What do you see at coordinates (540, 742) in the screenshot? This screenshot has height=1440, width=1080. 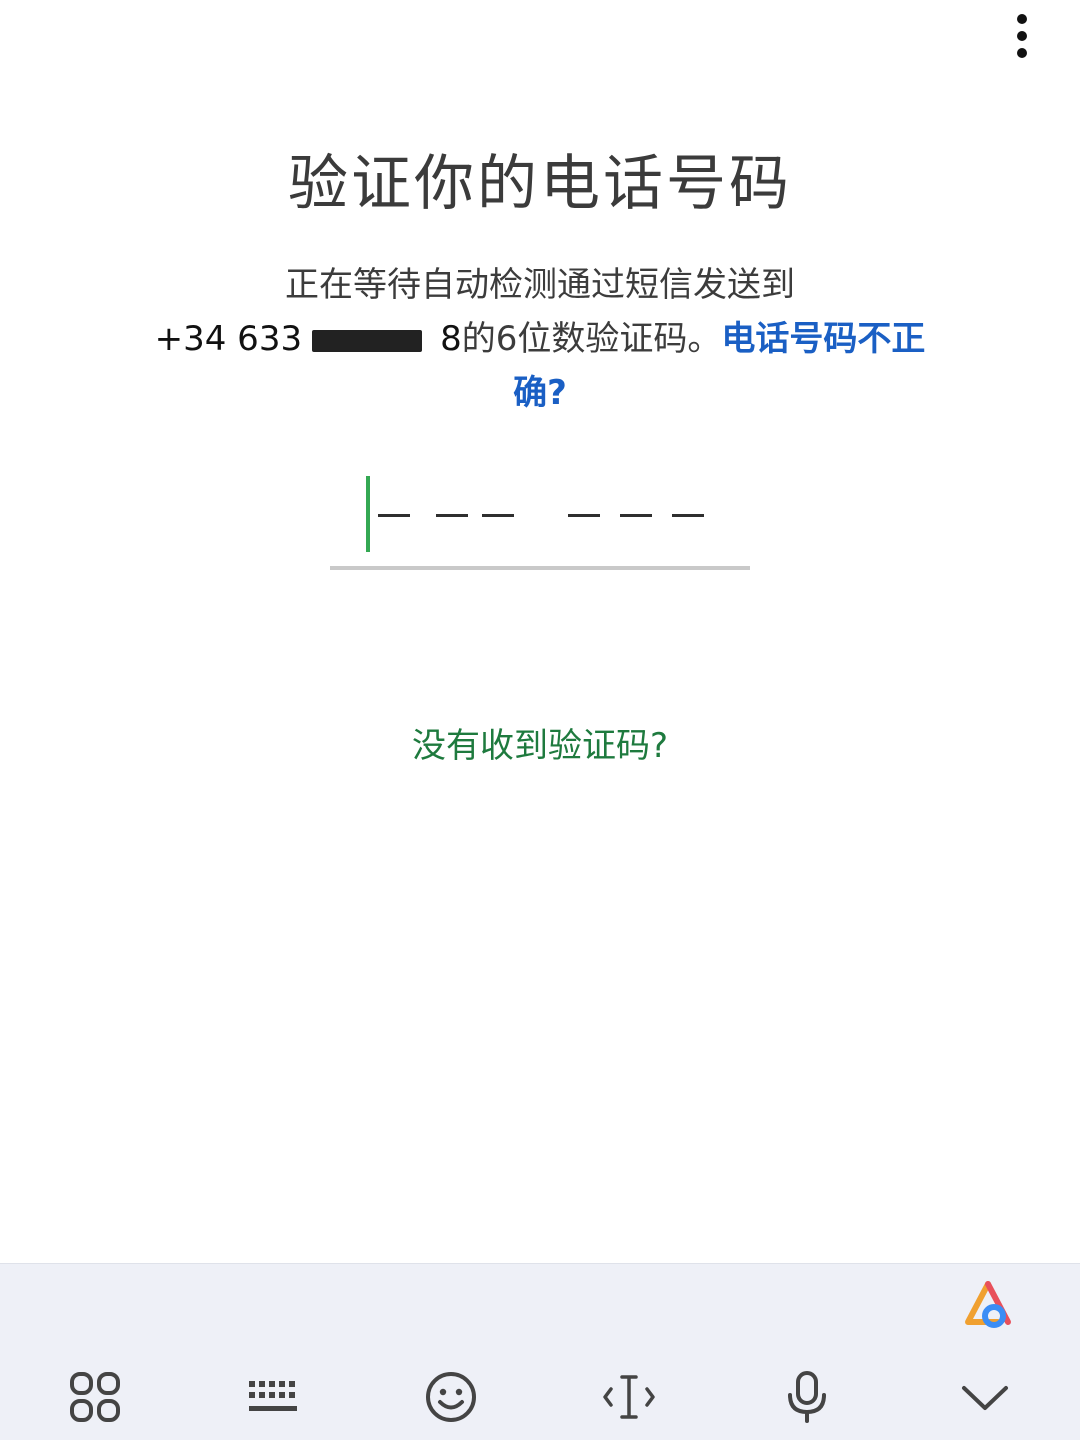 I see `resend-code-link: 没有收到验证码?` at bounding box center [540, 742].